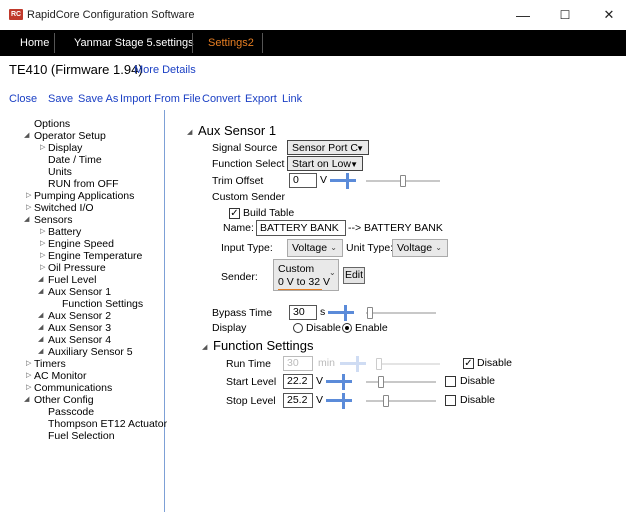 The width and height of the screenshot is (626, 512). Describe the element at coordinates (52, 124) in the screenshot. I see `tree-item-options: Options` at that location.